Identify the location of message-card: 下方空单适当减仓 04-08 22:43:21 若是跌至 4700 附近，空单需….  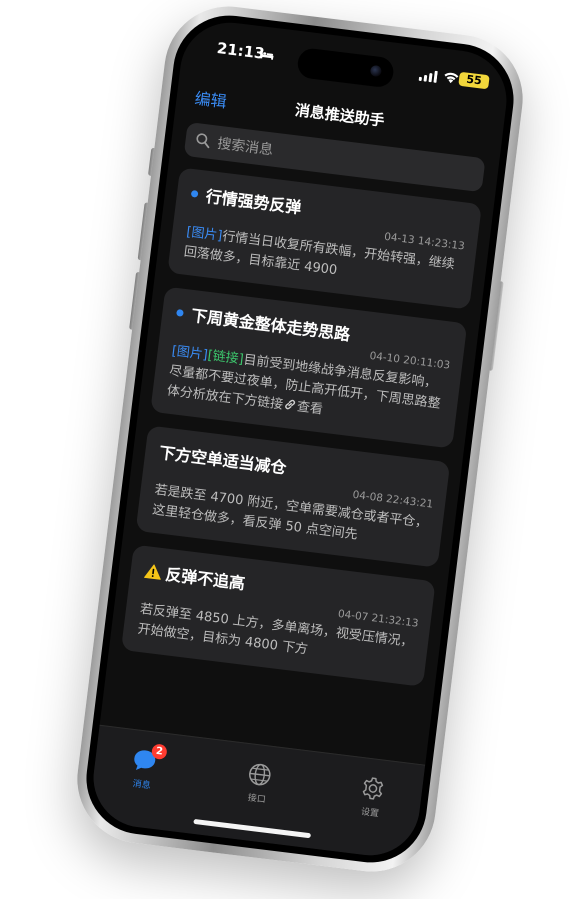
(293, 496).